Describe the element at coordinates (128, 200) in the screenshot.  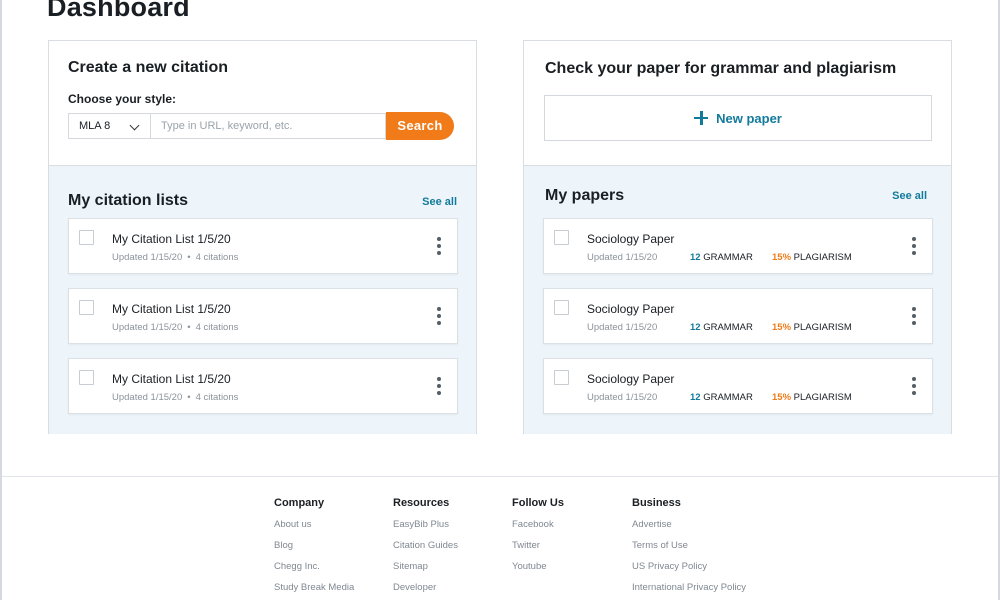
I see `citation-lists-title: My citation lists` at that location.